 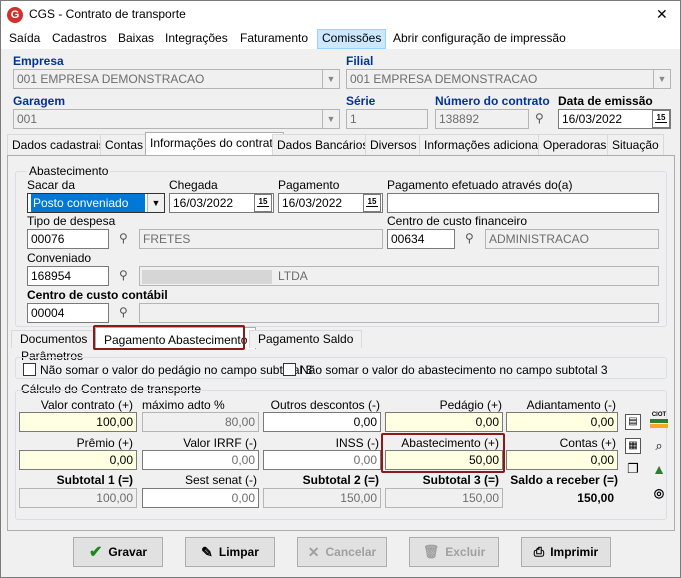 What do you see at coordinates (306, 339) in the screenshot?
I see `subtab-pagamento-saldo: Pagamento Saldo` at bounding box center [306, 339].